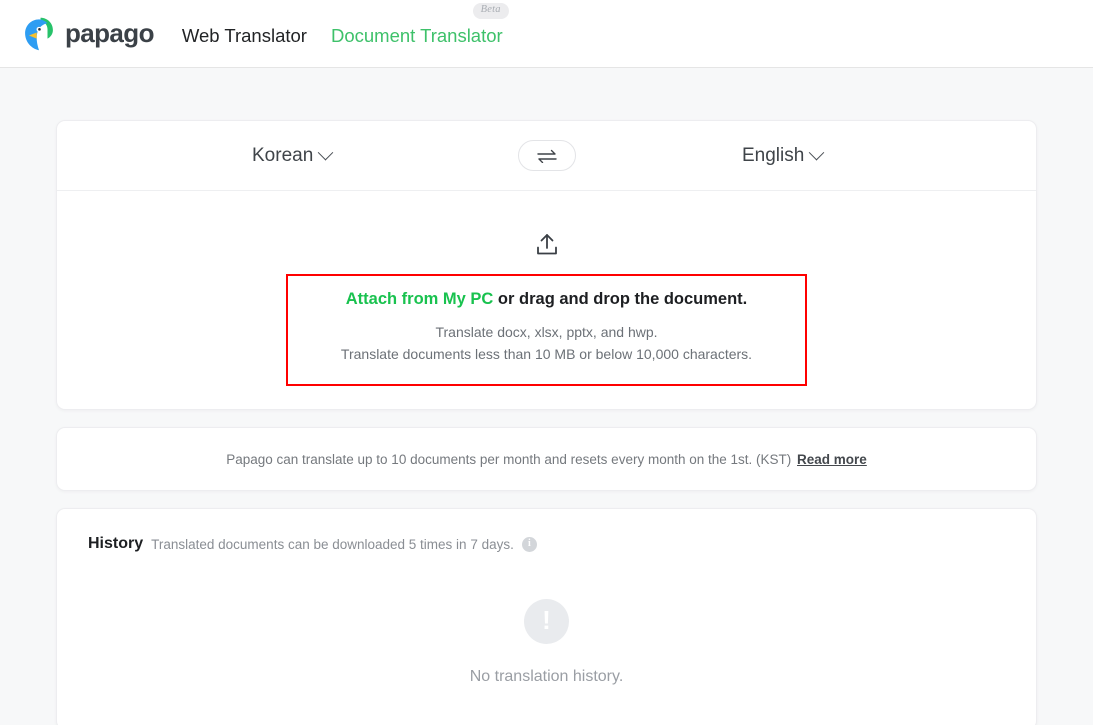 The width and height of the screenshot is (1093, 725). What do you see at coordinates (109, 32) in the screenshot?
I see `brand-wordmark: papago` at bounding box center [109, 32].